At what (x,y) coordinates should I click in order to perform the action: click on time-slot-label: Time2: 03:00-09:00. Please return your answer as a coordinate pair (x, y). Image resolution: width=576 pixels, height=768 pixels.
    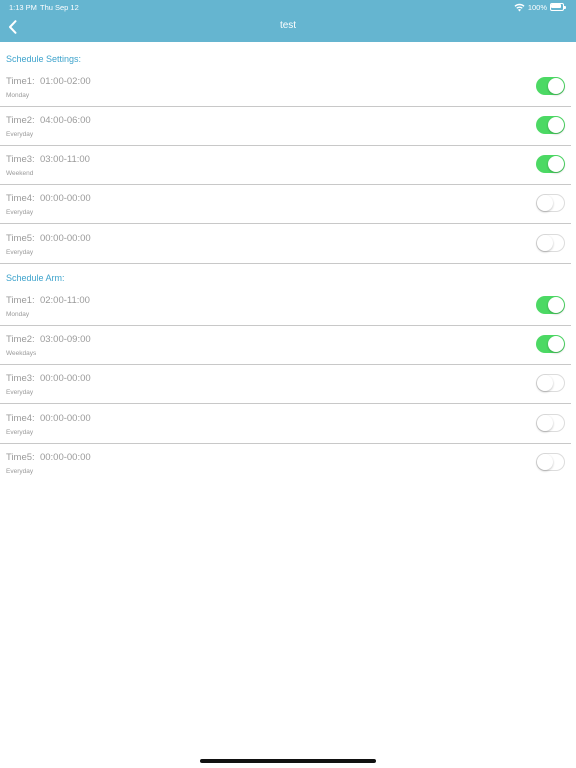
    Looking at the image, I should click on (48, 339).